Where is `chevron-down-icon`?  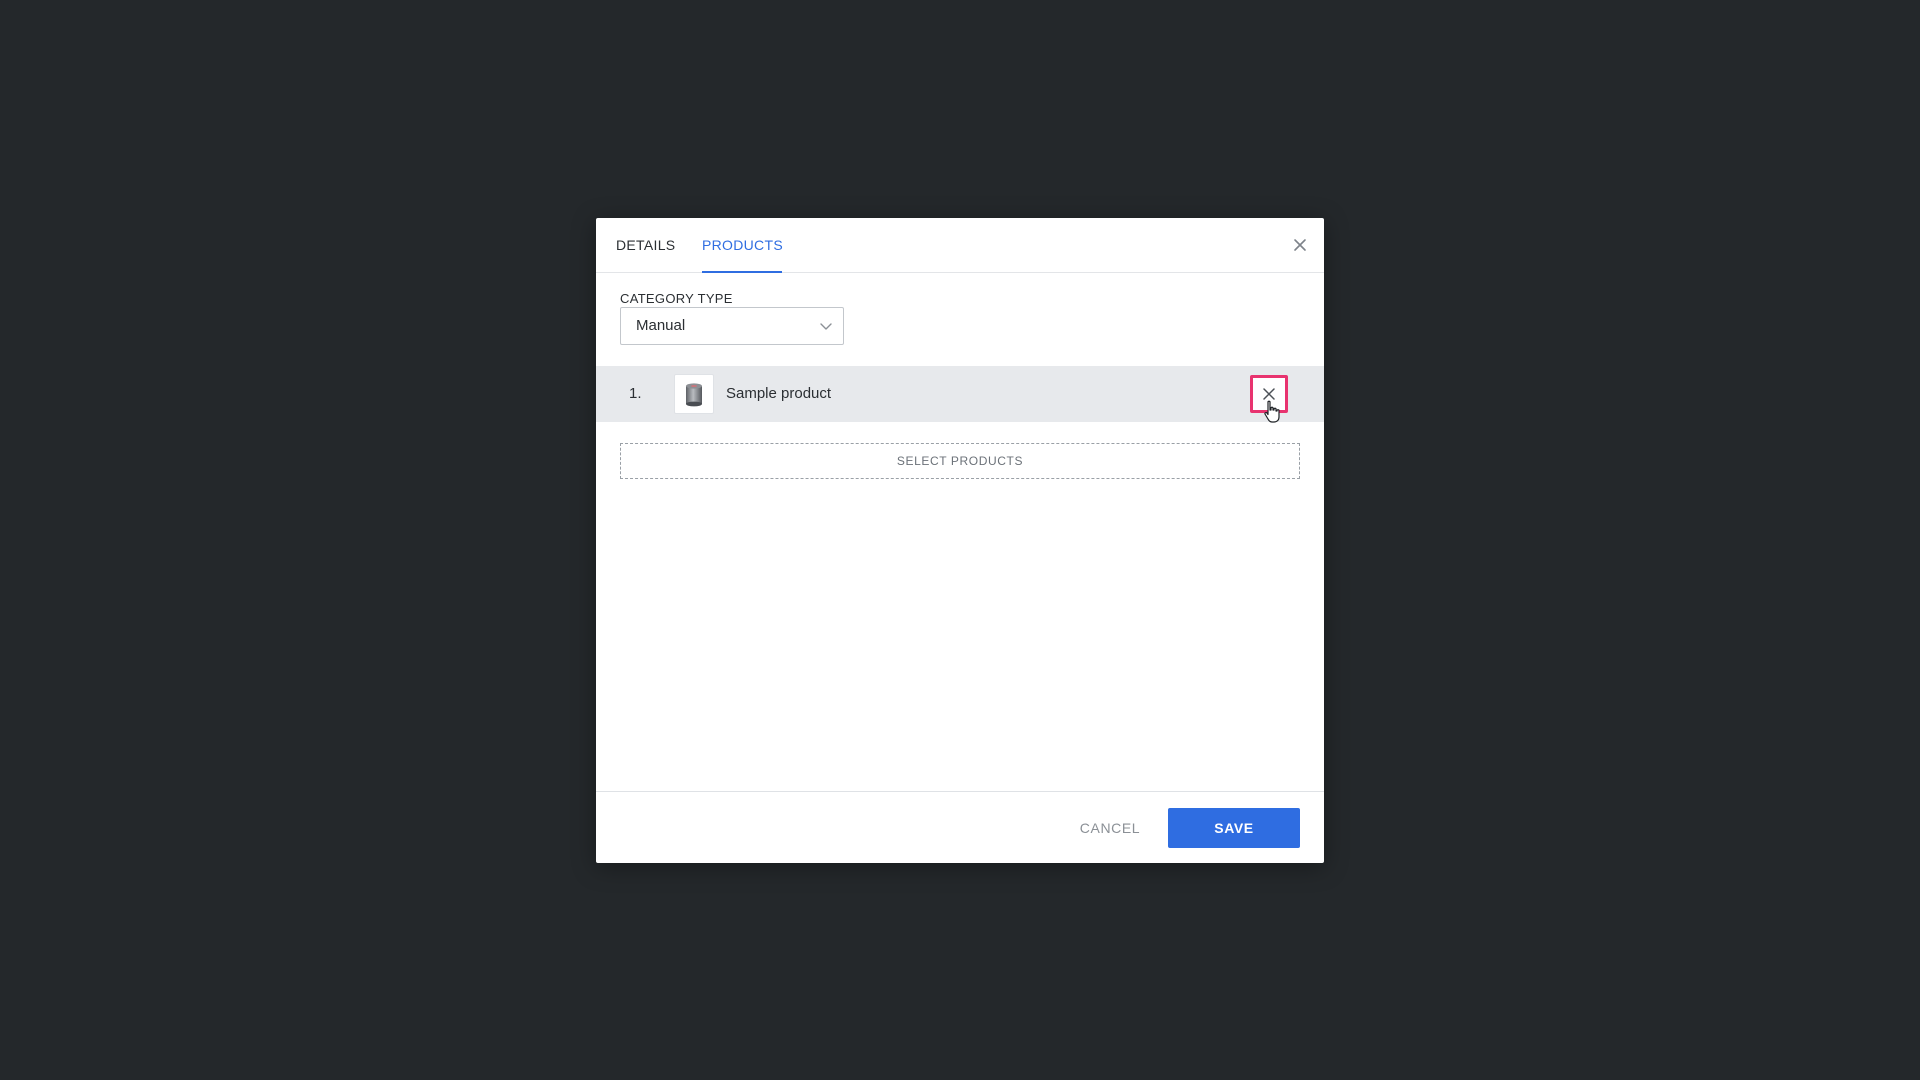
chevron-down-icon is located at coordinates (826, 326).